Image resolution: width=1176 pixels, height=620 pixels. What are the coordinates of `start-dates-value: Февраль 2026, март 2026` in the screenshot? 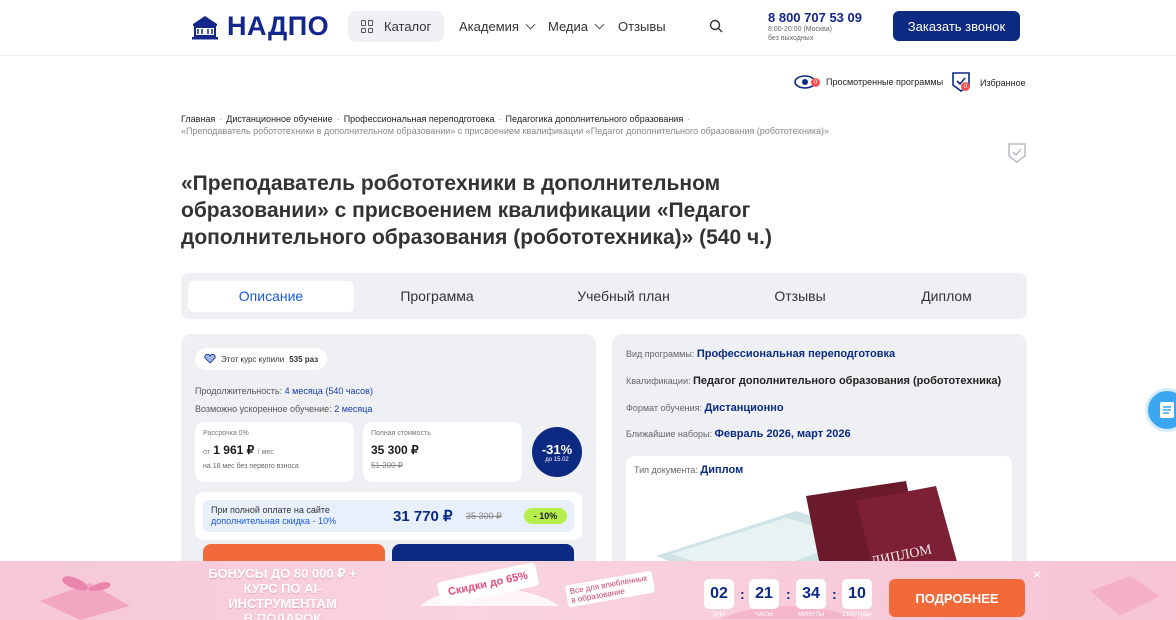 It's located at (782, 434).